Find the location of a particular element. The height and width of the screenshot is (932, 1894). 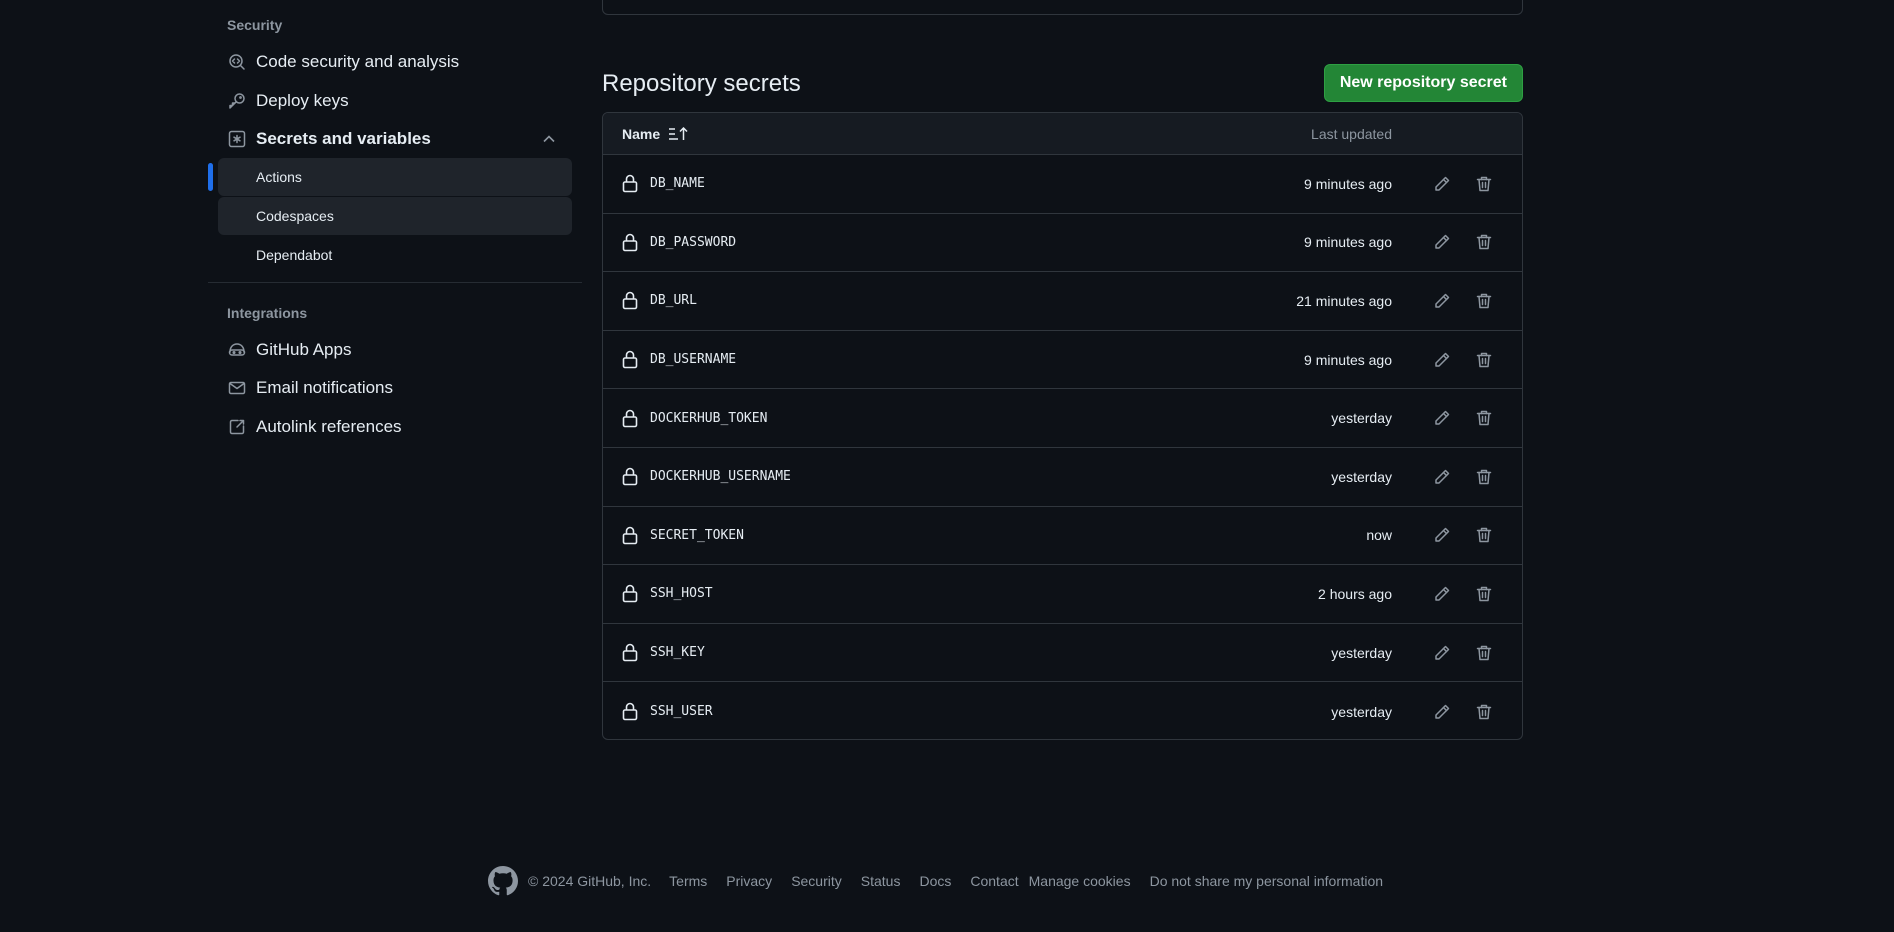

secret-name: SSH_KEY is located at coordinates (677, 653).